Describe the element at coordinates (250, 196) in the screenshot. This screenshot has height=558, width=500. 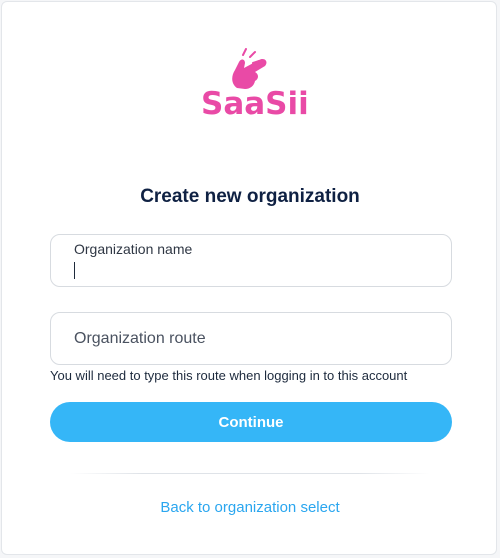
I see `page-title: Create new organization` at that location.